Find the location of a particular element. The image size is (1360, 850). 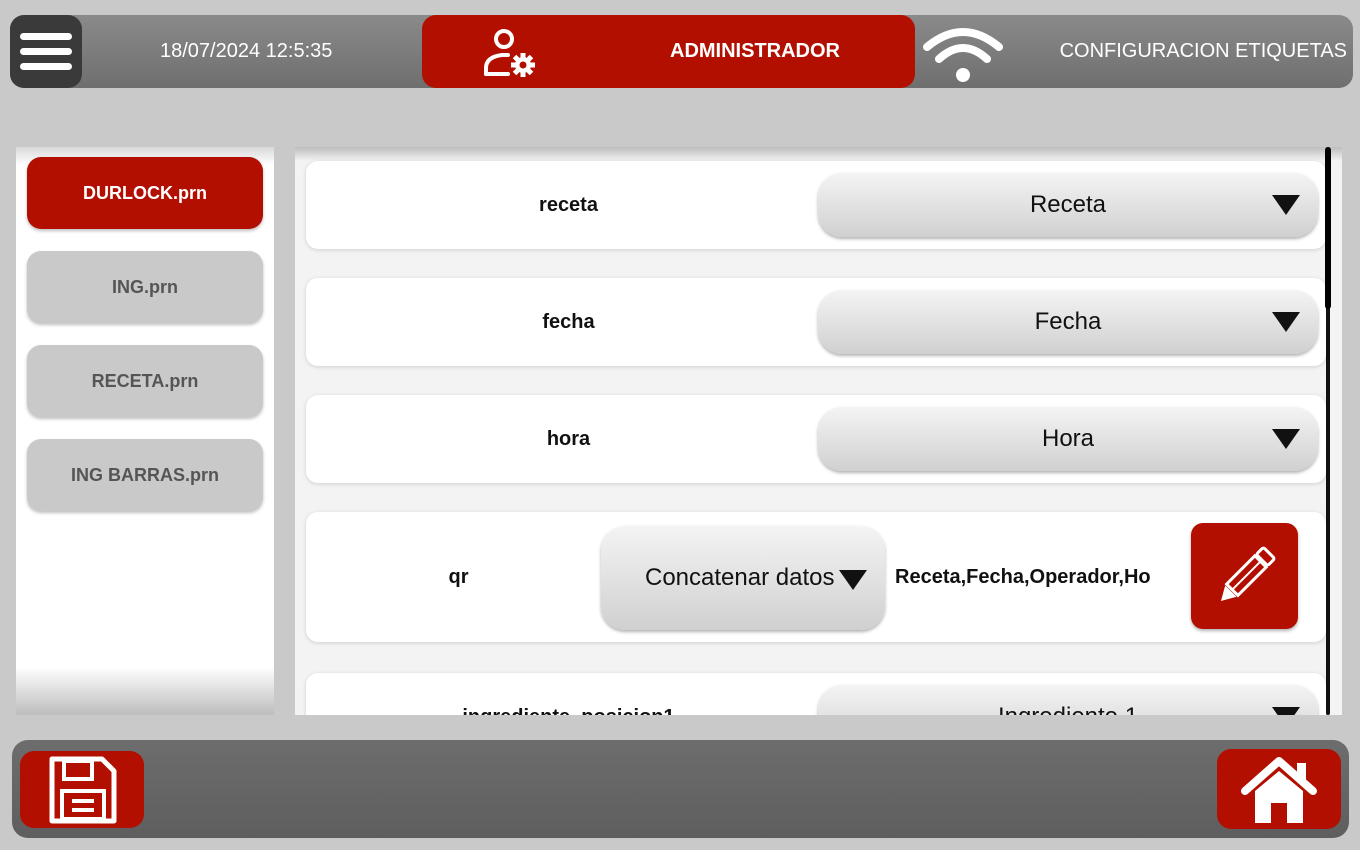

edit-concat-button is located at coordinates (1244, 576).